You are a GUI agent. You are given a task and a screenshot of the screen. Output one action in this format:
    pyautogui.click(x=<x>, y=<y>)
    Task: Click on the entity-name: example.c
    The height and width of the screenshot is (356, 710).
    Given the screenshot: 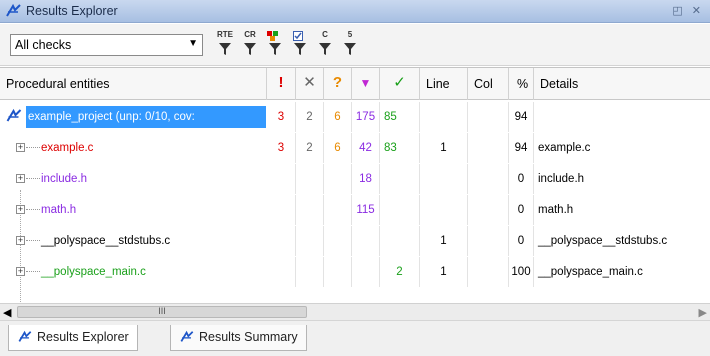 What is the action you would take?
    pyautogui.click(x=67, y=148)
    